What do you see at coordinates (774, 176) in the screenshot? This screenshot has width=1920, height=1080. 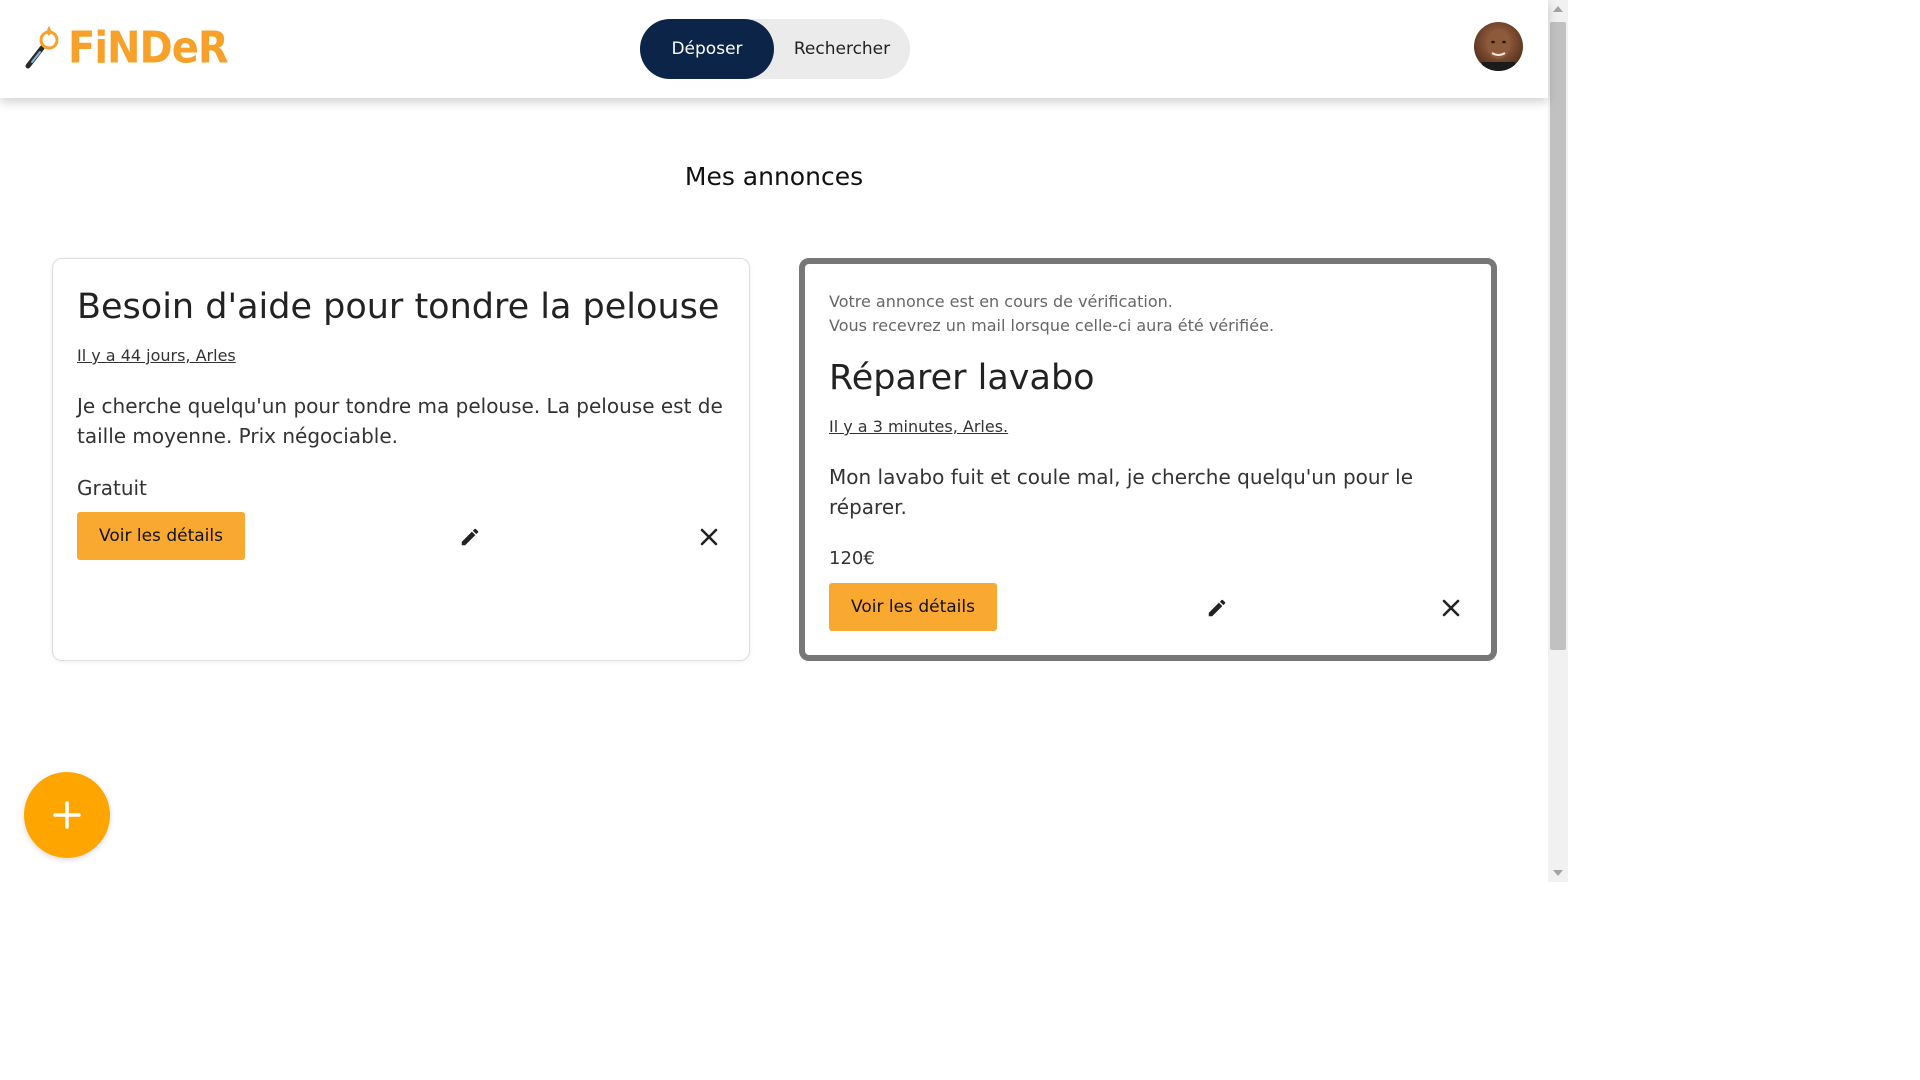 I see `page-title: Mes annonces` at bounding box center [774, 176].